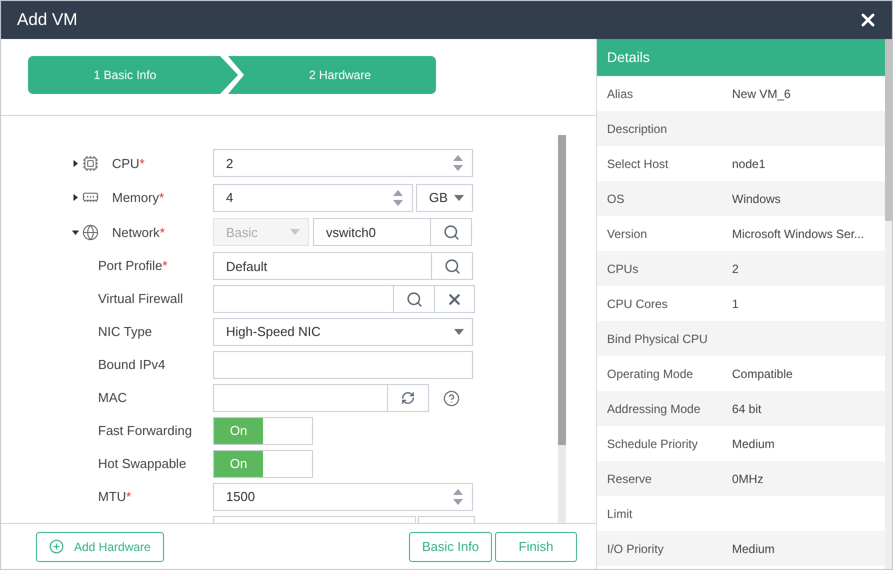  I want to click on detail-label: Bind Physical CPU, so click(658, 339).